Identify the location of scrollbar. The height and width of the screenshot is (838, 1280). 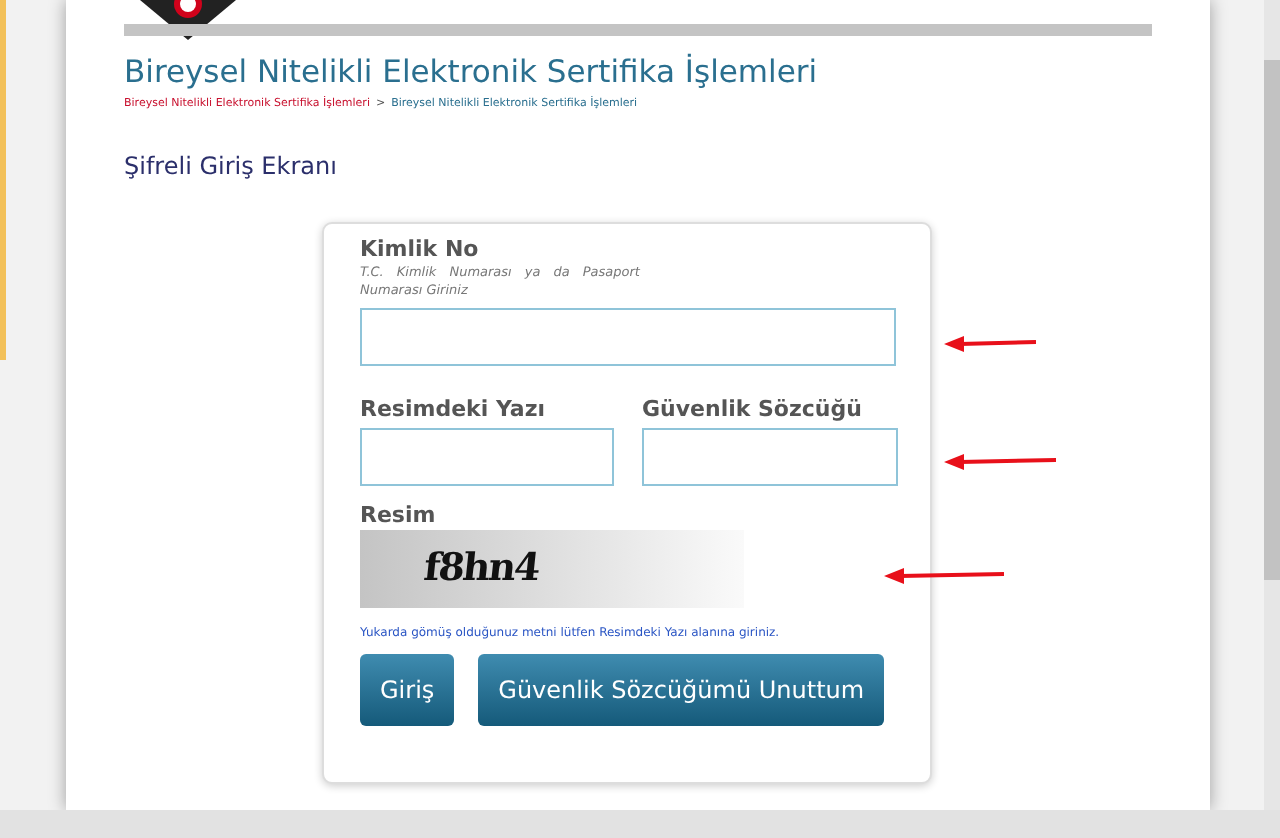
(1272, 405).